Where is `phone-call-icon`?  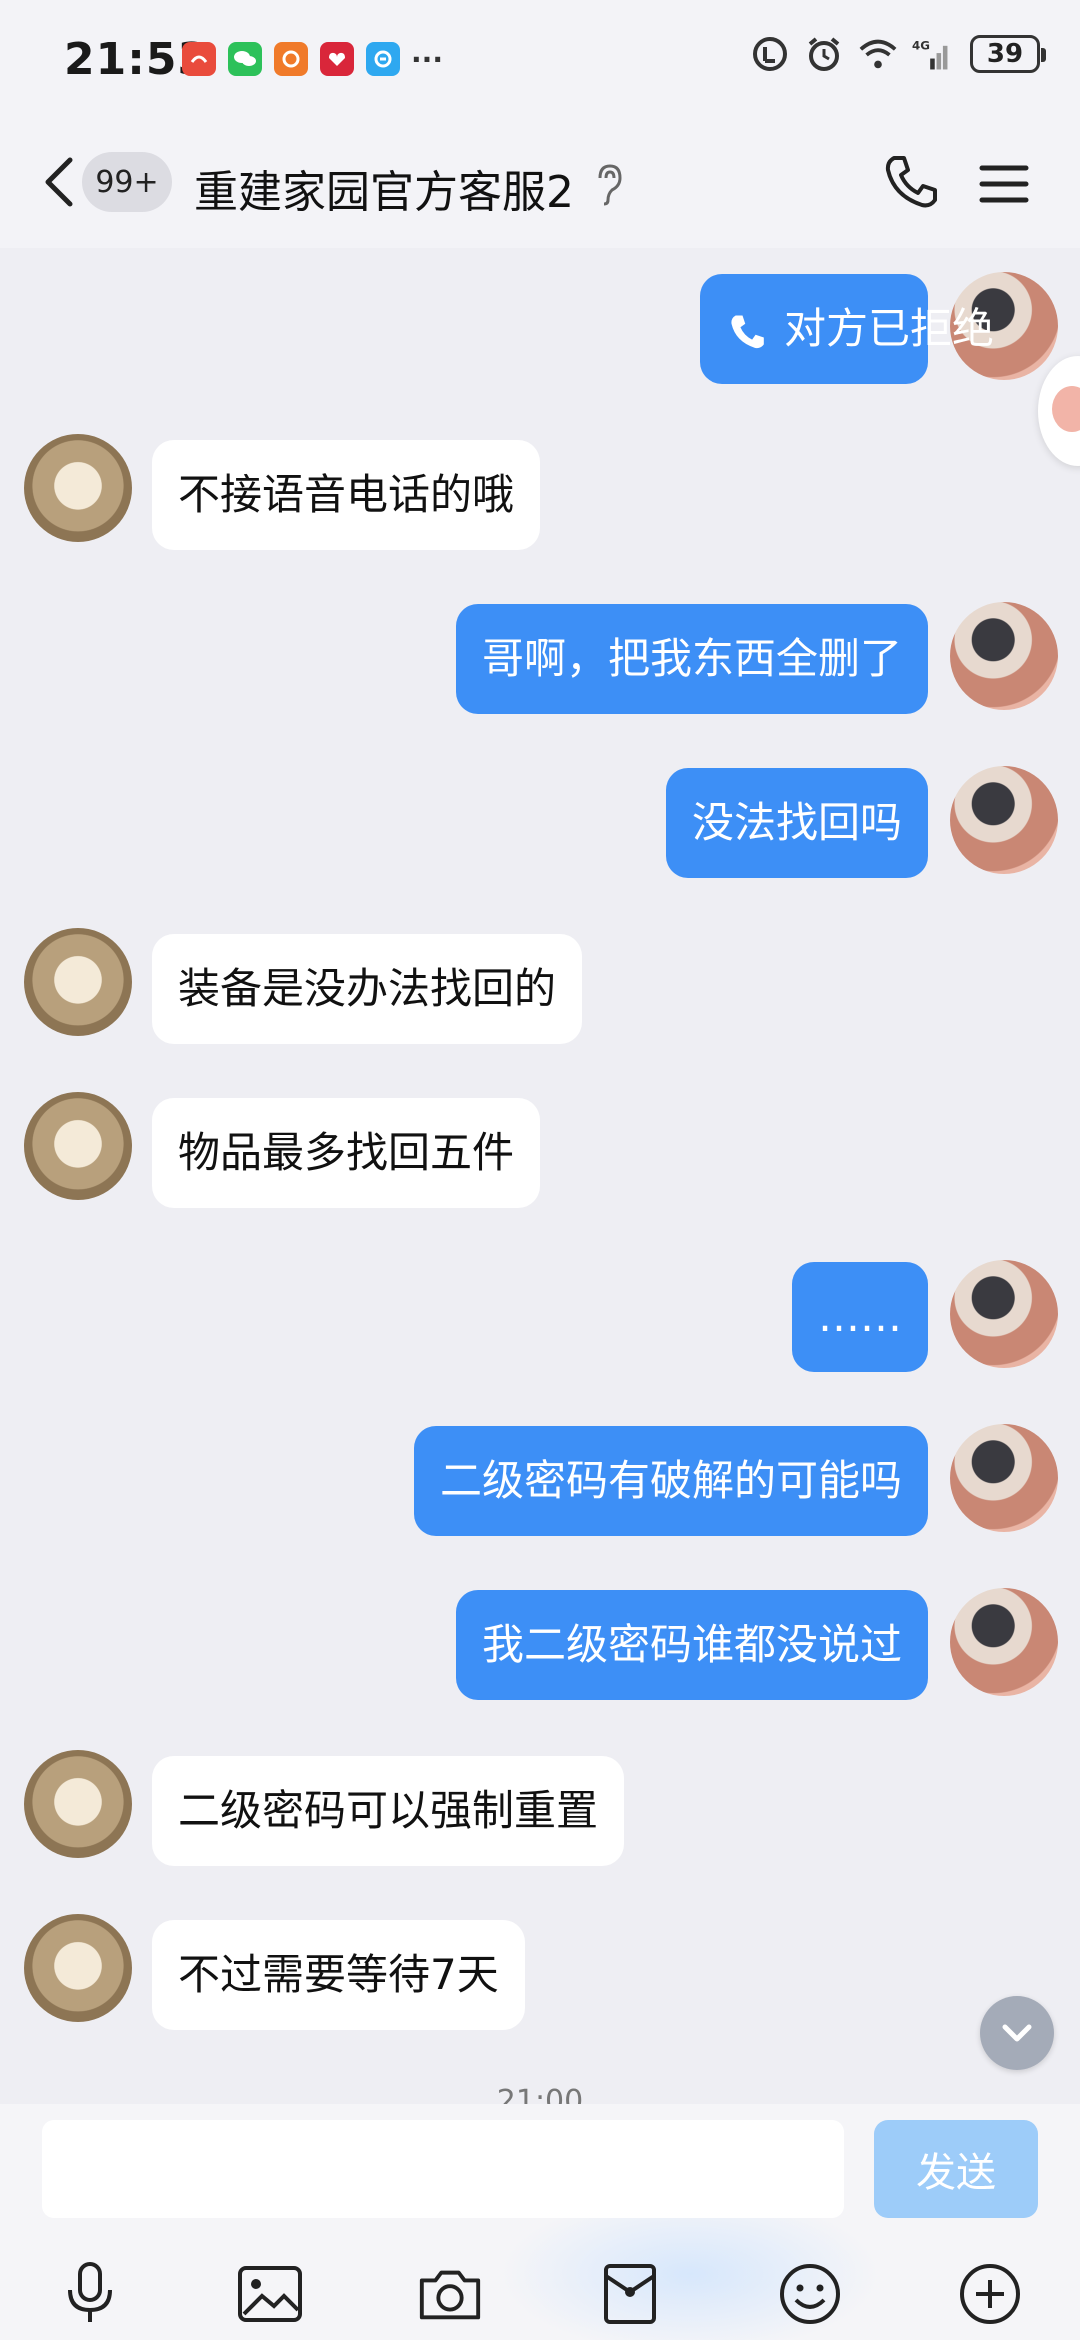 phone-call-icon is located at coordinates (747, 331).